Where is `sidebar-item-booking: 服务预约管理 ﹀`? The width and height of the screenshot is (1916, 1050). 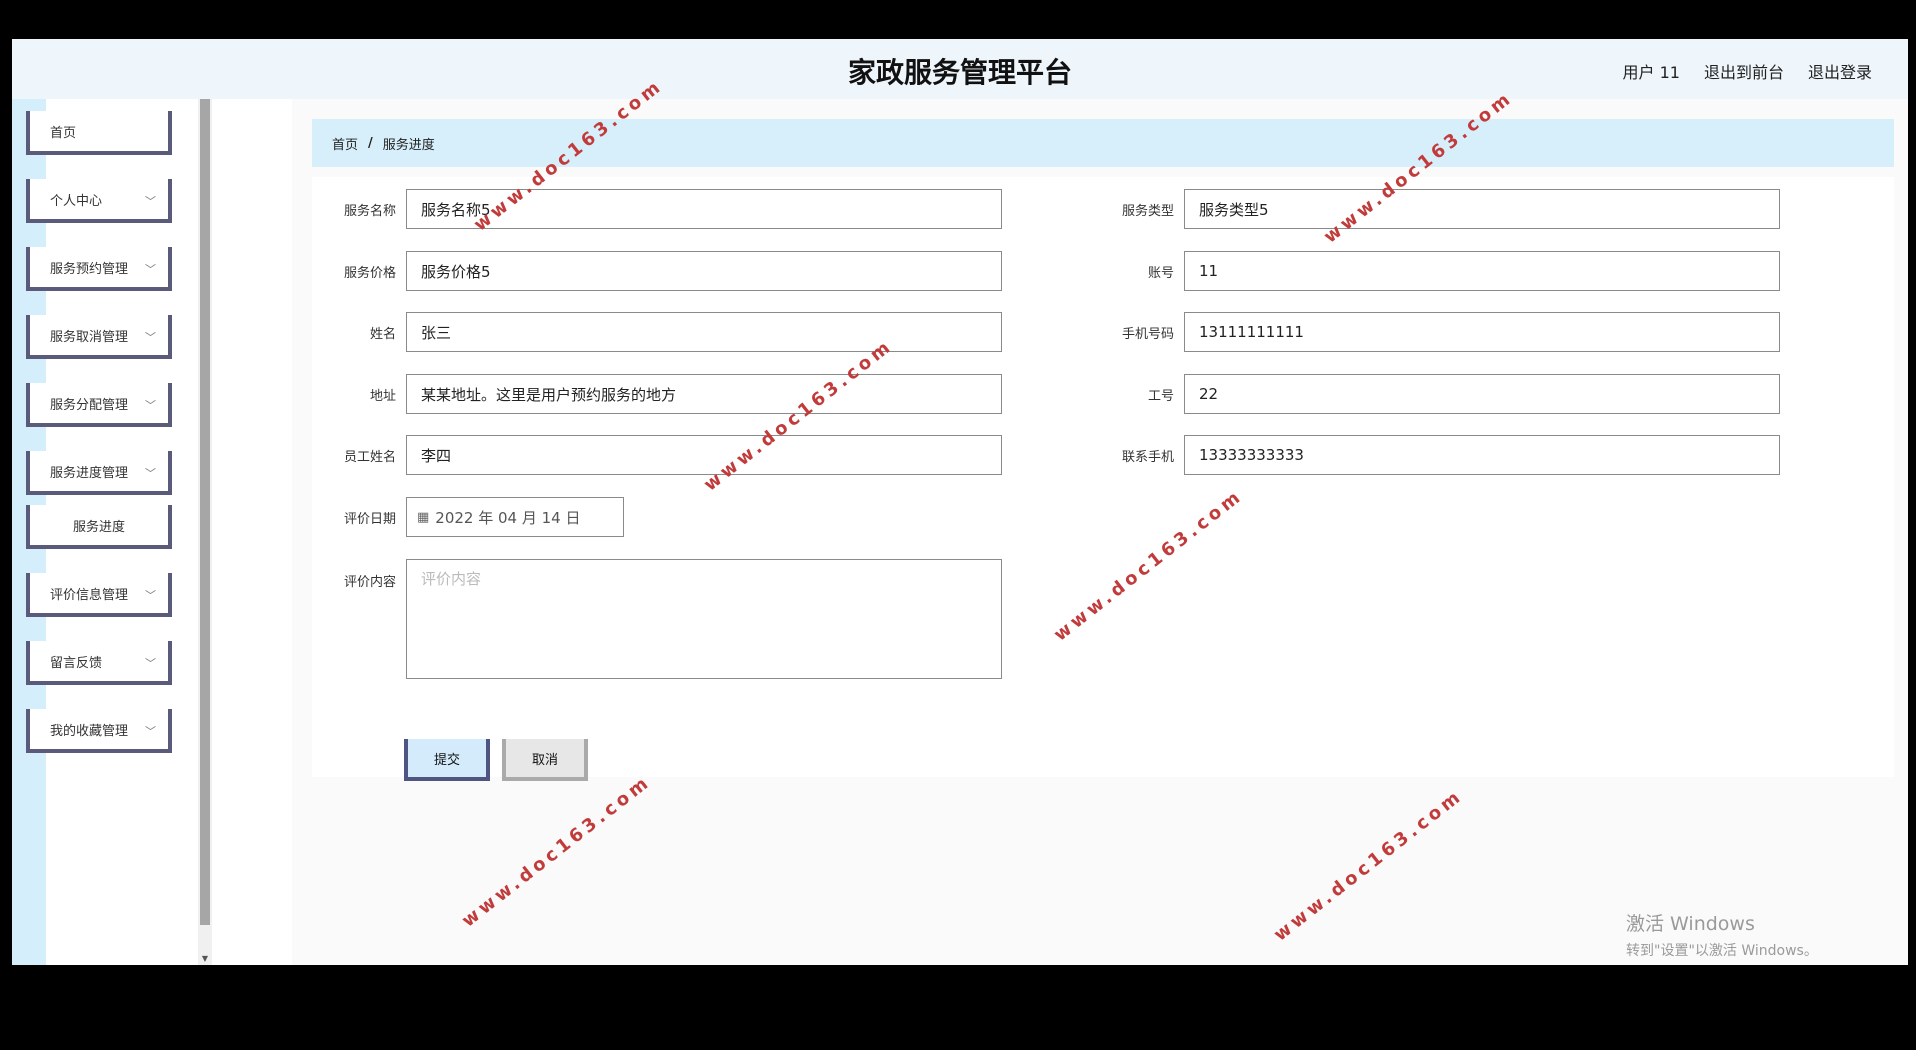
sidebar-item-booking: 服务预约管理 ﹀ is located at coordinates (99, 269).